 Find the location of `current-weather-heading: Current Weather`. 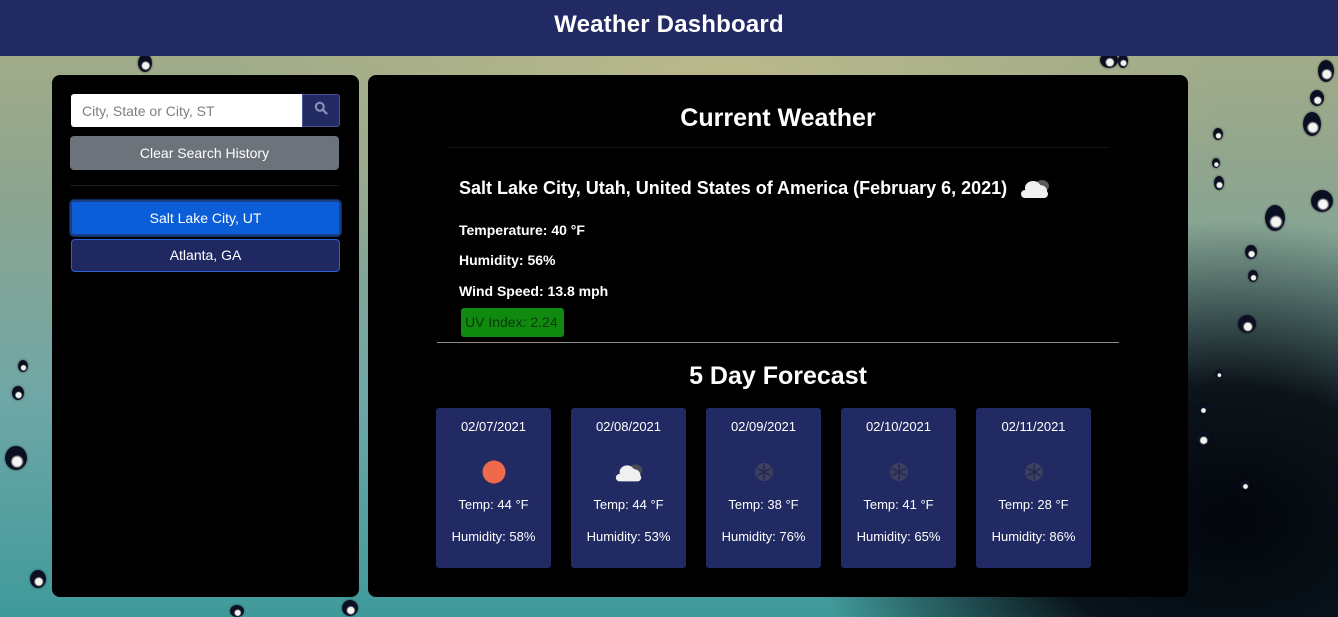

current-weather-heading: Current Weather is located at coordinates (778, 118).